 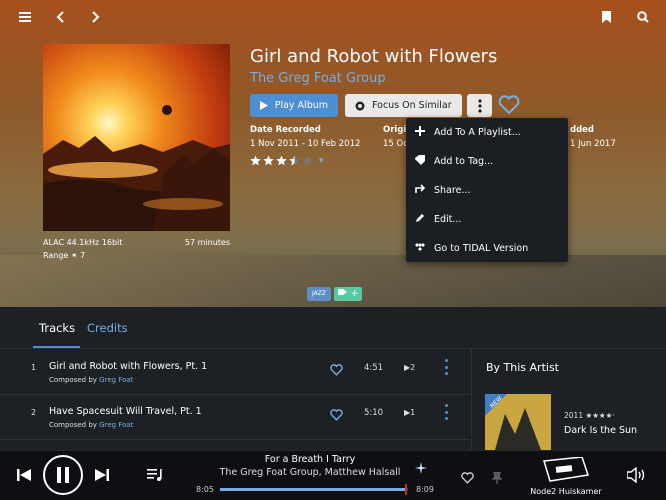 I want to click on album-title: Girl and Robot with Flowers, so click(x=374, y=56).